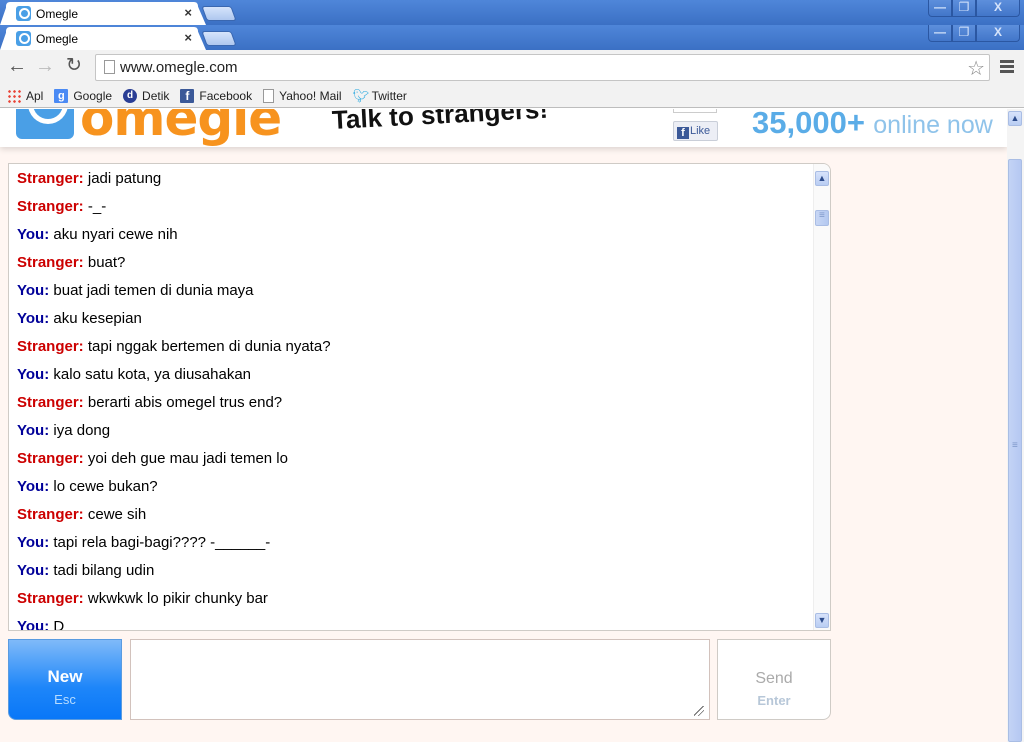 The width and height of the screenshot is (1024, 742). What do you see at coordinates (412, 184) in the screenshot?
I see `chat-message: Stranger: jadi patung` at bounding box center [412, 184].